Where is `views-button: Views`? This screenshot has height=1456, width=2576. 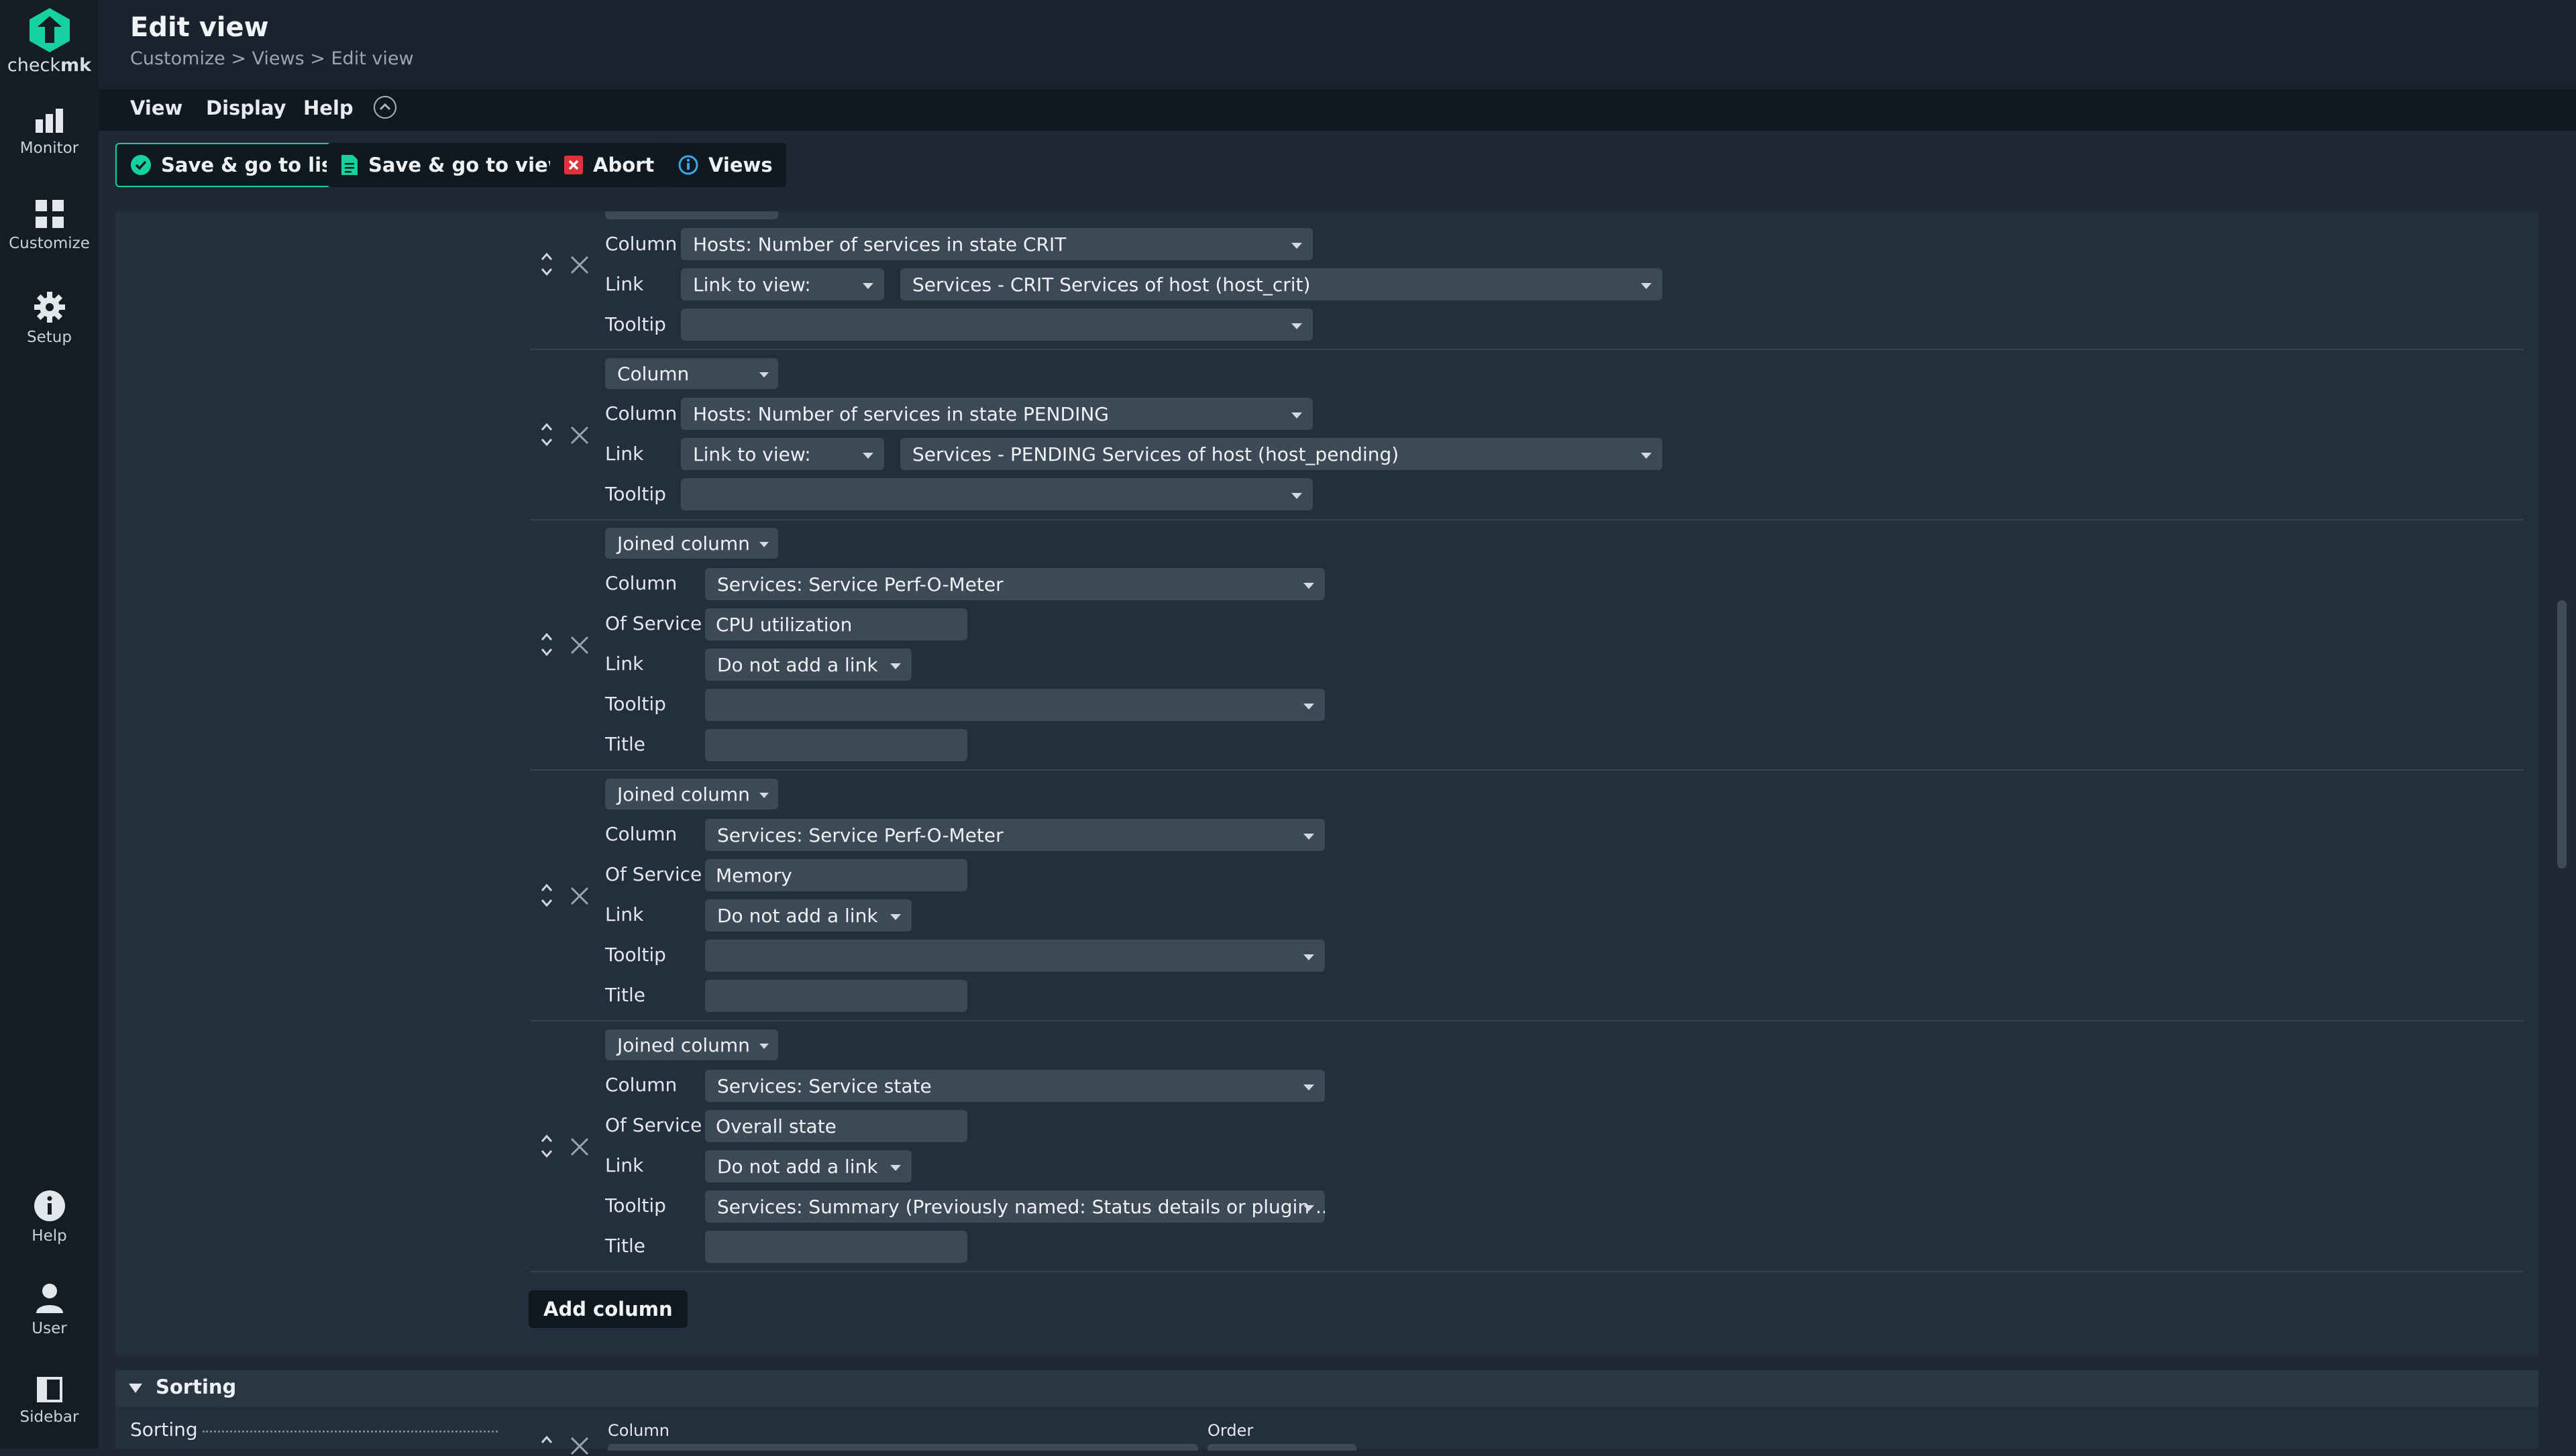
views-button: Views is located at coordinates (725, 165).